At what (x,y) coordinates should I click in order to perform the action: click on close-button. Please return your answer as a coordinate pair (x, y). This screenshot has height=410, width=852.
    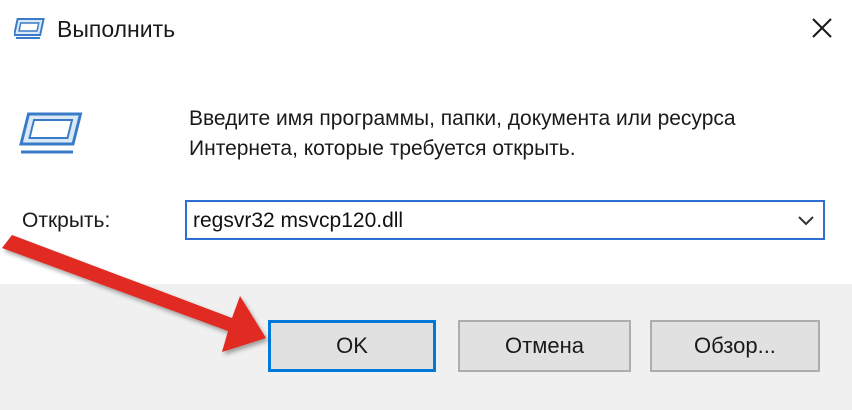
    Looking at the image, I should click on (822, 28).